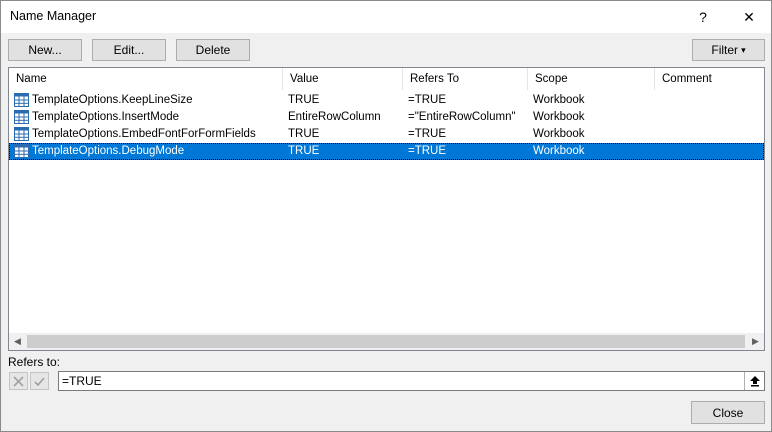 The height and width of the screenshot is (432, 772). What do you see at coordinates (53, 16) in the screenshot?
I see `window-title: Name Manager` at bounding box center [53, 16].